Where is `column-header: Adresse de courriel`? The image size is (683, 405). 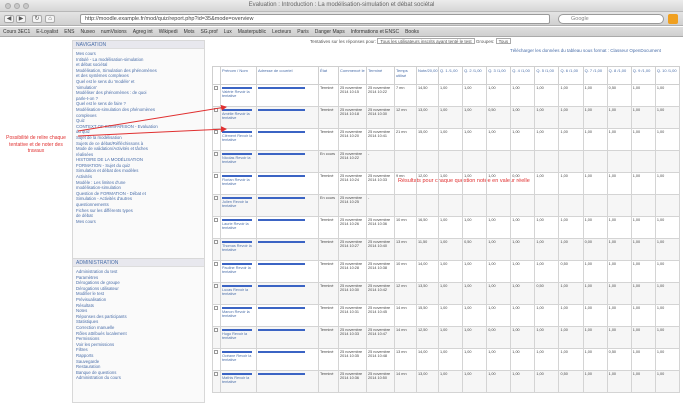 column-header: Adresse de courriel is located at coordinates (287, 75).